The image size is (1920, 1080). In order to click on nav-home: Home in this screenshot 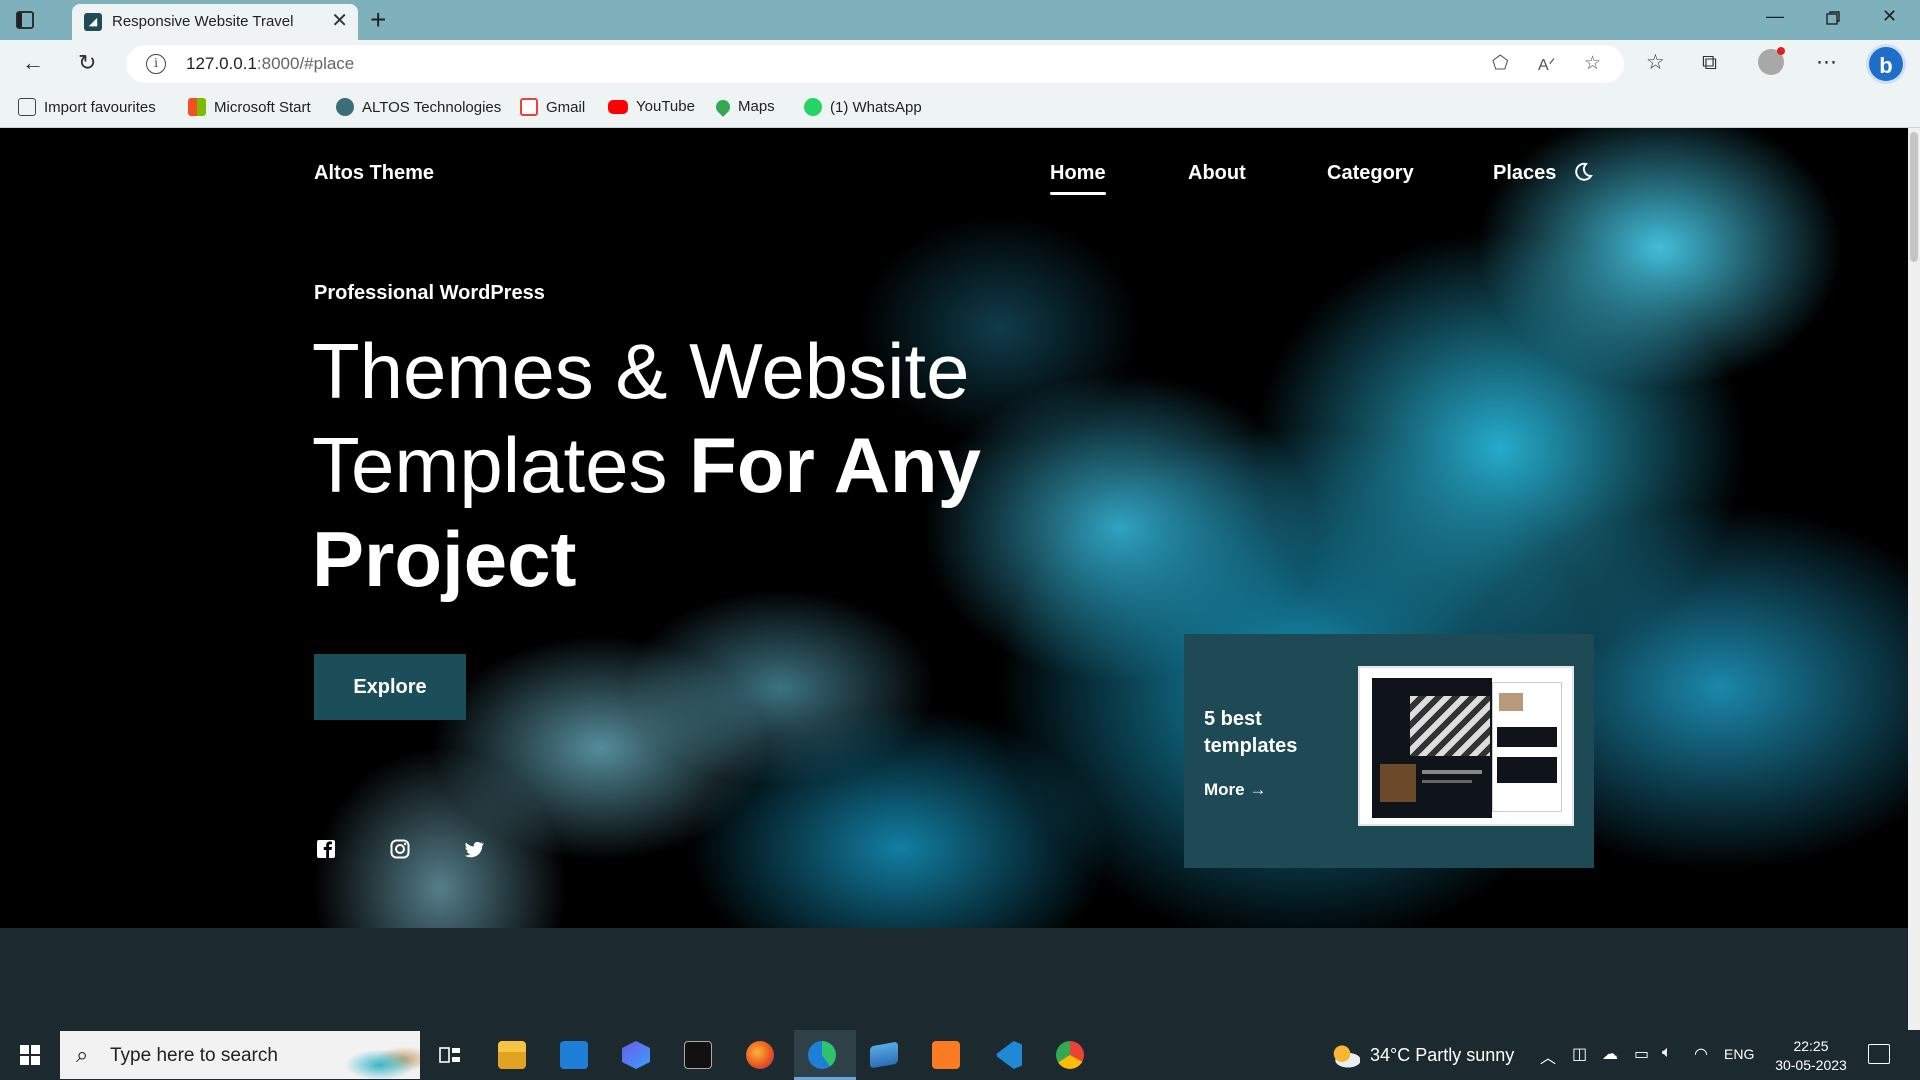, I will do `click(1078, 178)`.